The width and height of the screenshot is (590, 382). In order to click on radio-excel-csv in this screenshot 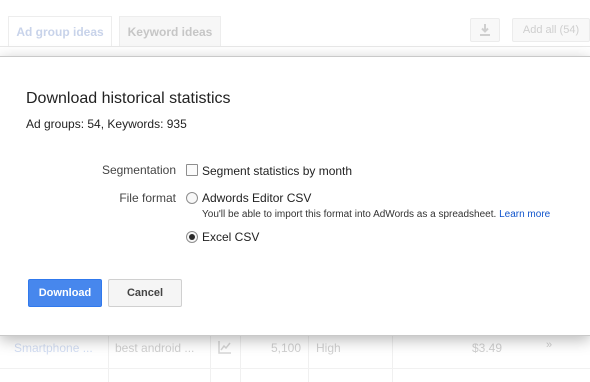, I will do `click(192, 237)`.